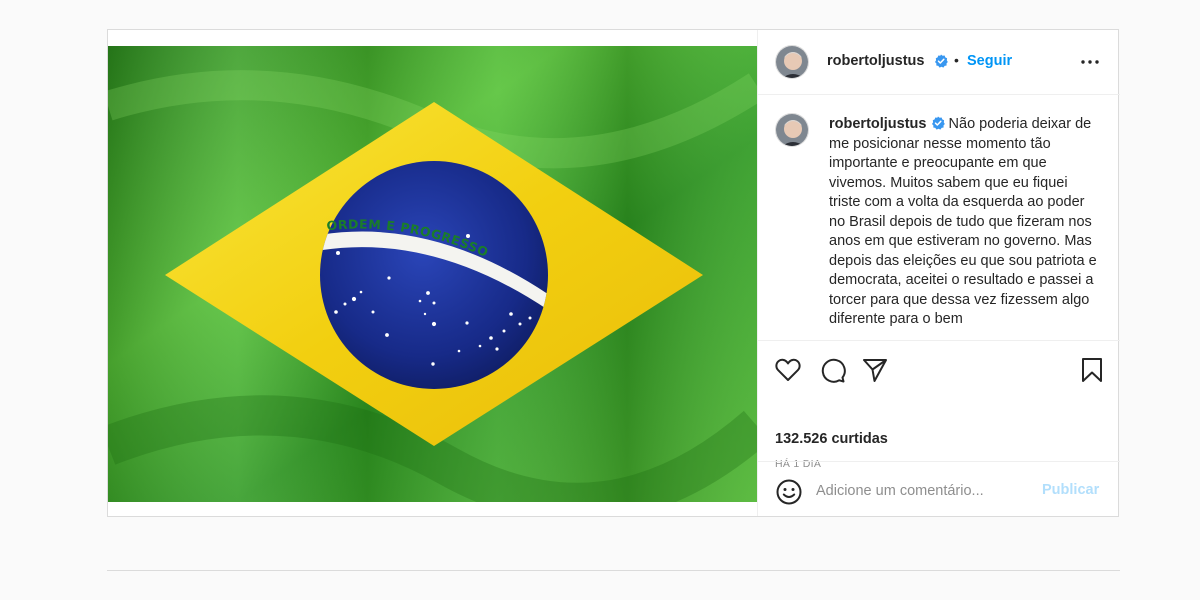  Describe the element at coordinates (832, 370) in the screenshot. I see `comment-bubble-icon` at that location.